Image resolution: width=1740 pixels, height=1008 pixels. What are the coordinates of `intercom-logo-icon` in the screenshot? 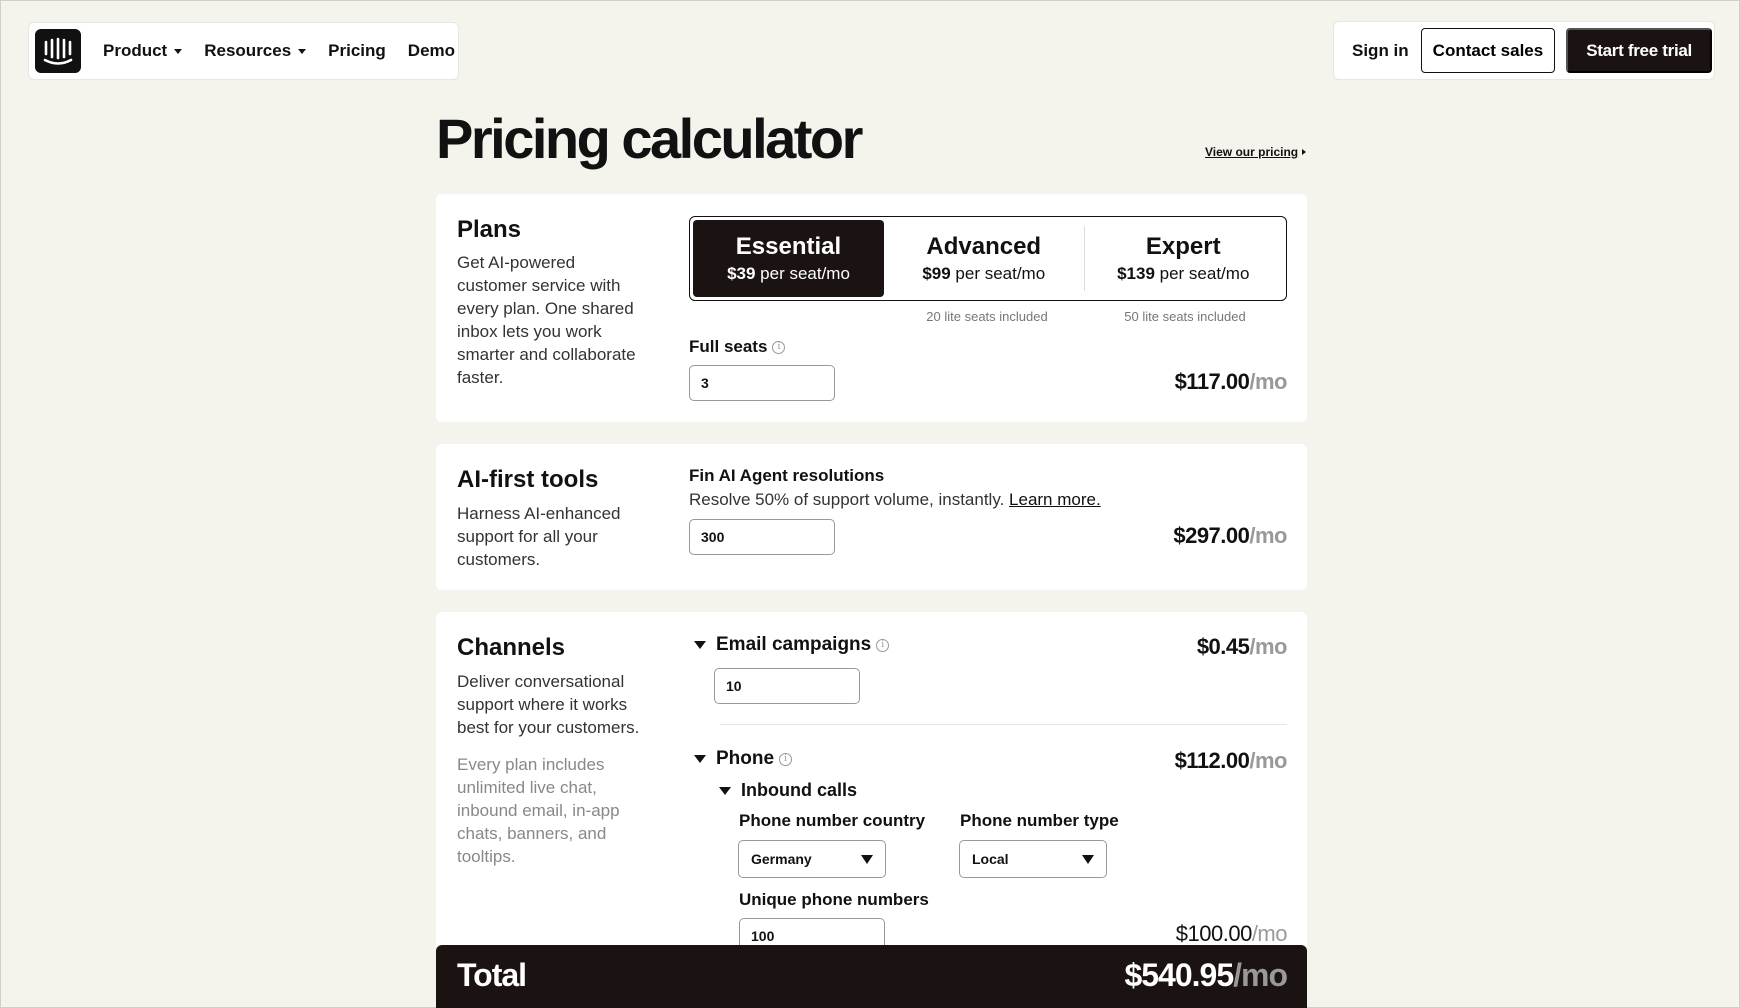 It's located at (58, 51).